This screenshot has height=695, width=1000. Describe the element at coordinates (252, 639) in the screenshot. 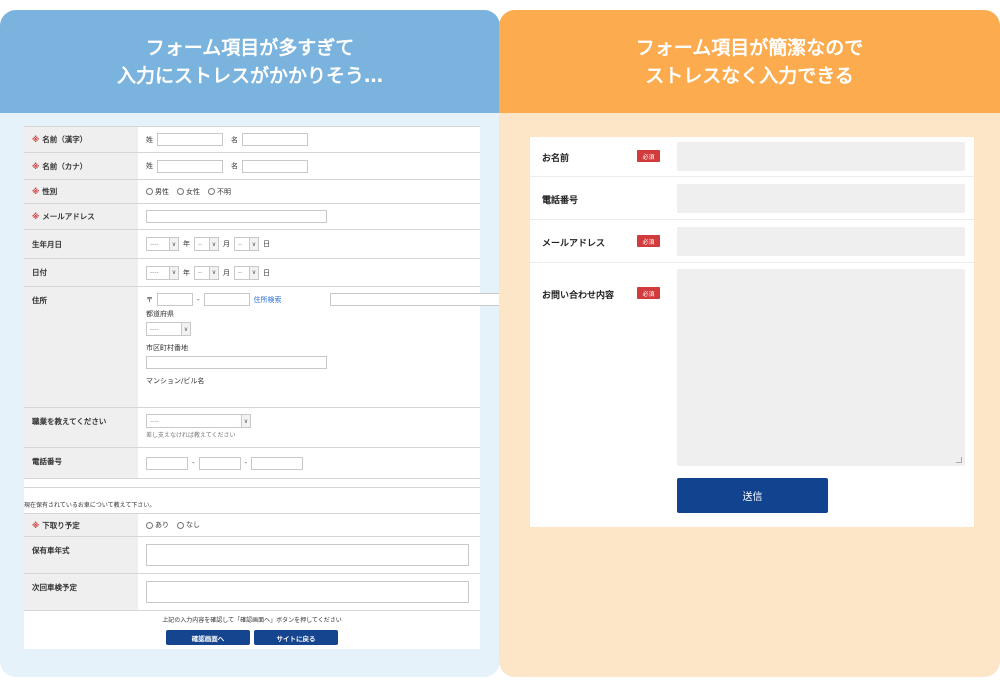

I see `complex-form-buttons: 確認画面へ サイトに戻る` at that location.